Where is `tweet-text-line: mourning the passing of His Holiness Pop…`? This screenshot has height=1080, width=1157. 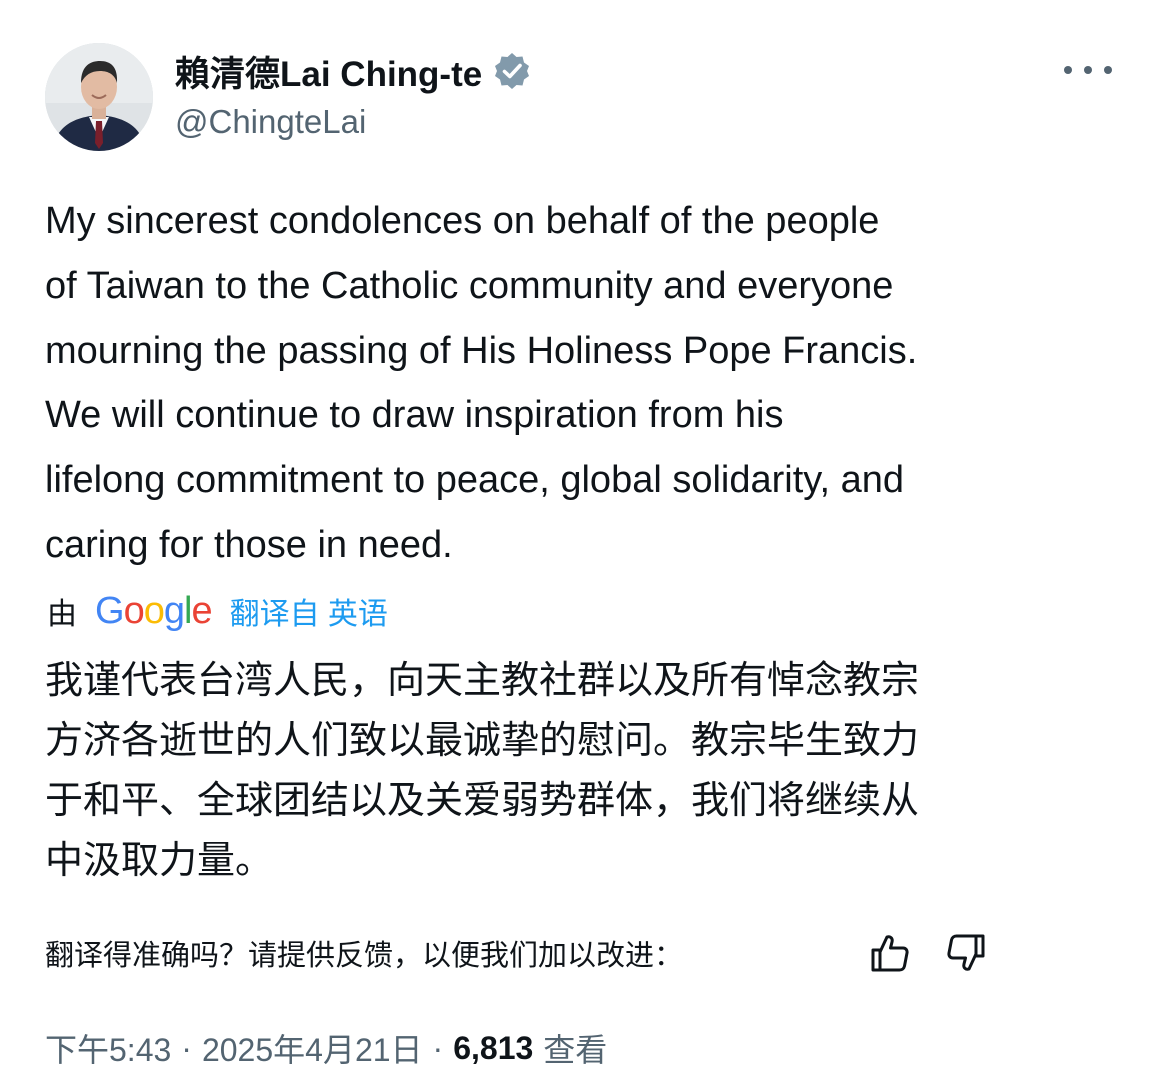 tweet-text-line: mourning the passing of His Holiness Pop… is located at coordinates (481, 350).